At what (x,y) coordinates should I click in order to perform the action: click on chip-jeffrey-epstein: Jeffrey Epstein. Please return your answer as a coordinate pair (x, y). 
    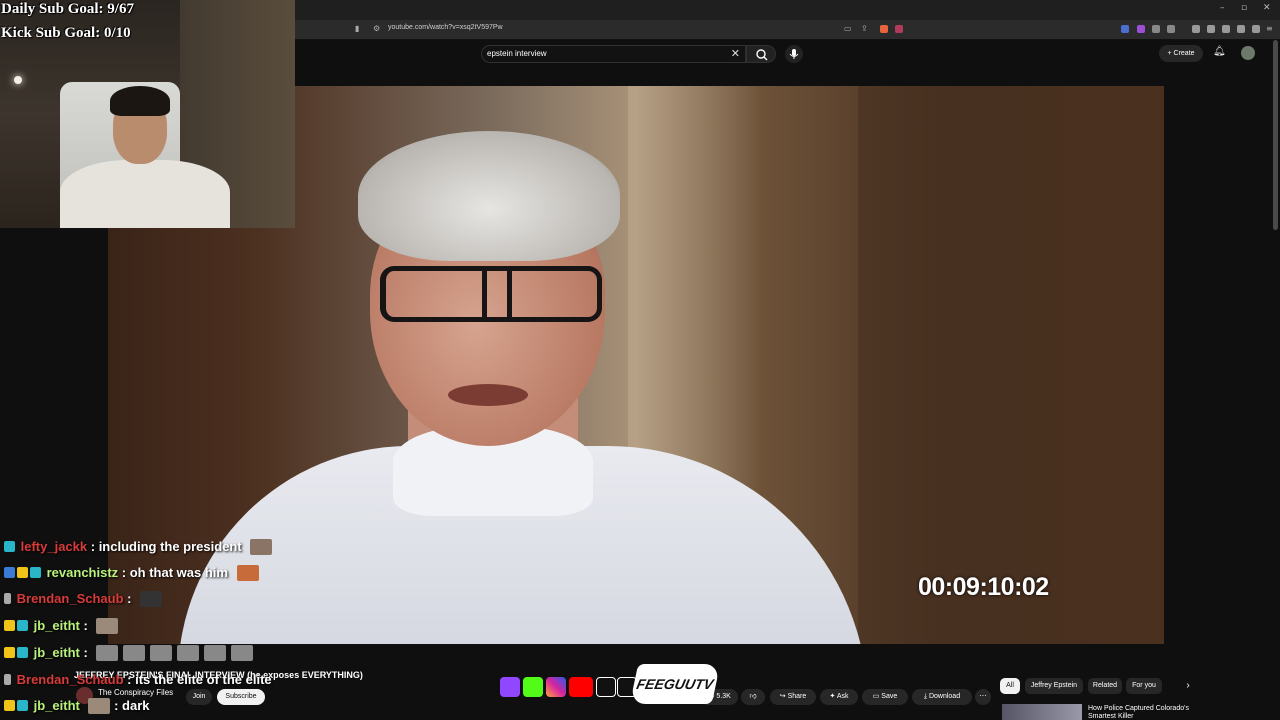
    Looking at the image, I should click on (1054, 686).